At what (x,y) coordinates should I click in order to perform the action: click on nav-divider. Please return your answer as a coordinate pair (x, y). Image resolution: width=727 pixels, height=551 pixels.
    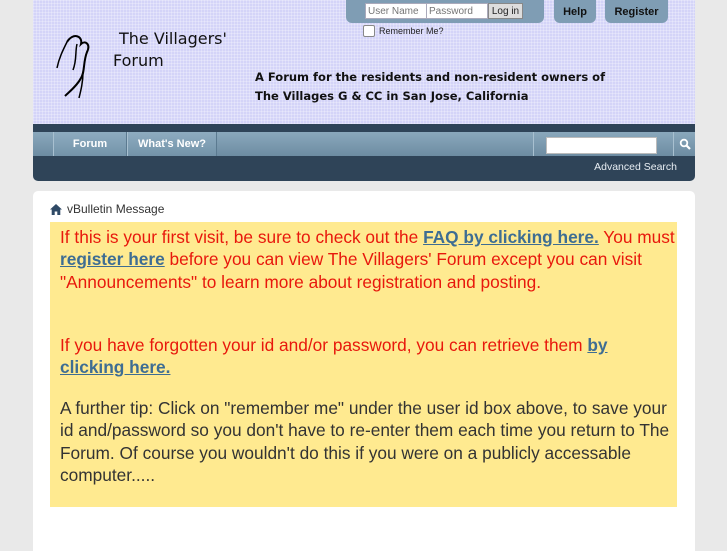
    Looking at the image, I should click on (533, 144).